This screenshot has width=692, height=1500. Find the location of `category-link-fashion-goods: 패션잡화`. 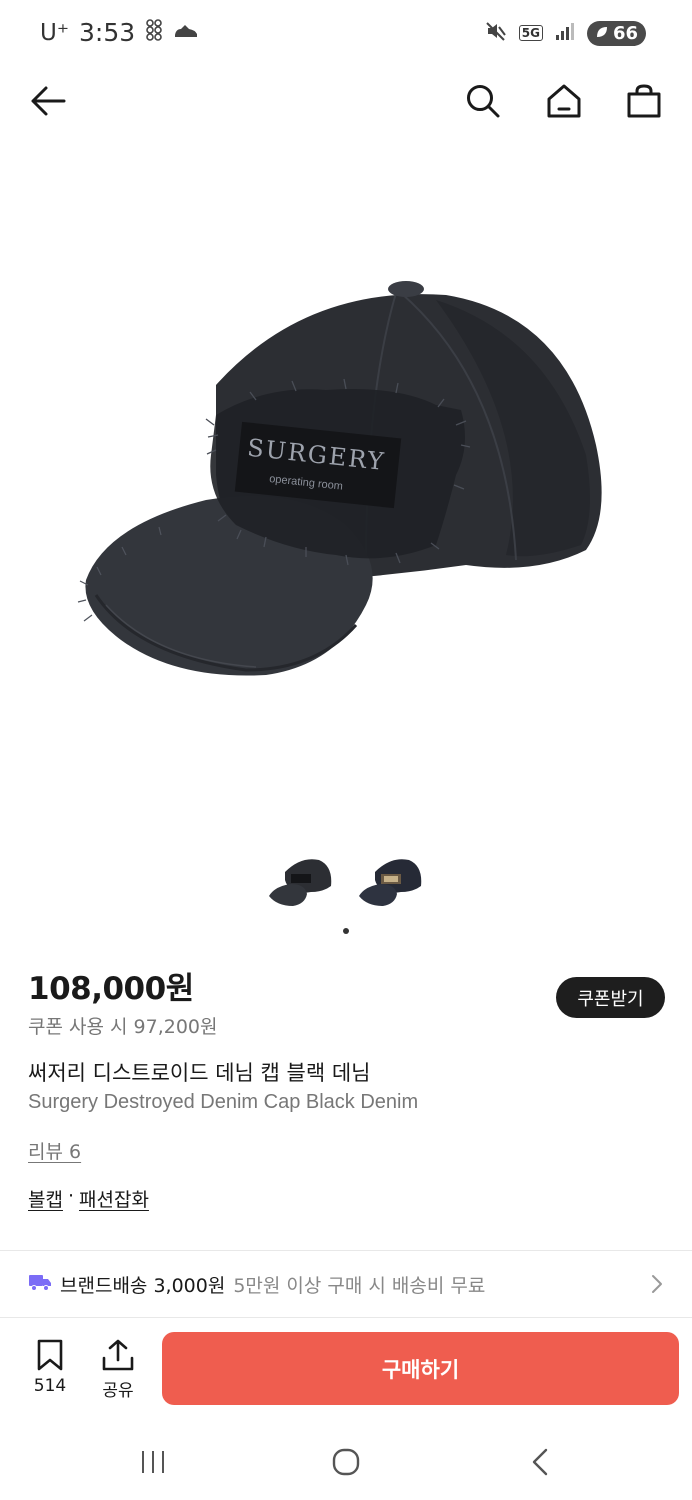

category-link-fashion-goods: 패션잡화 is located at coordinates (114, 1198).